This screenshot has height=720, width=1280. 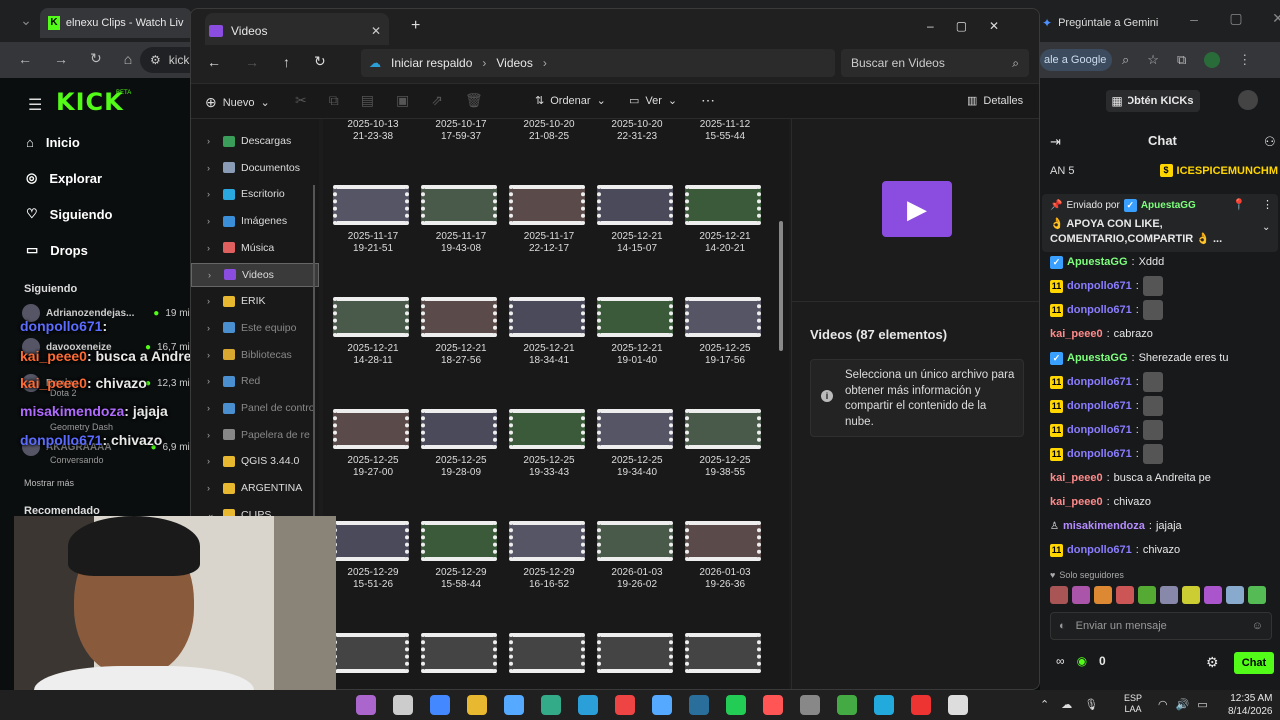 I want to click on video-file: 2025-12-25 19-27-00, so click(x=373, y=444).